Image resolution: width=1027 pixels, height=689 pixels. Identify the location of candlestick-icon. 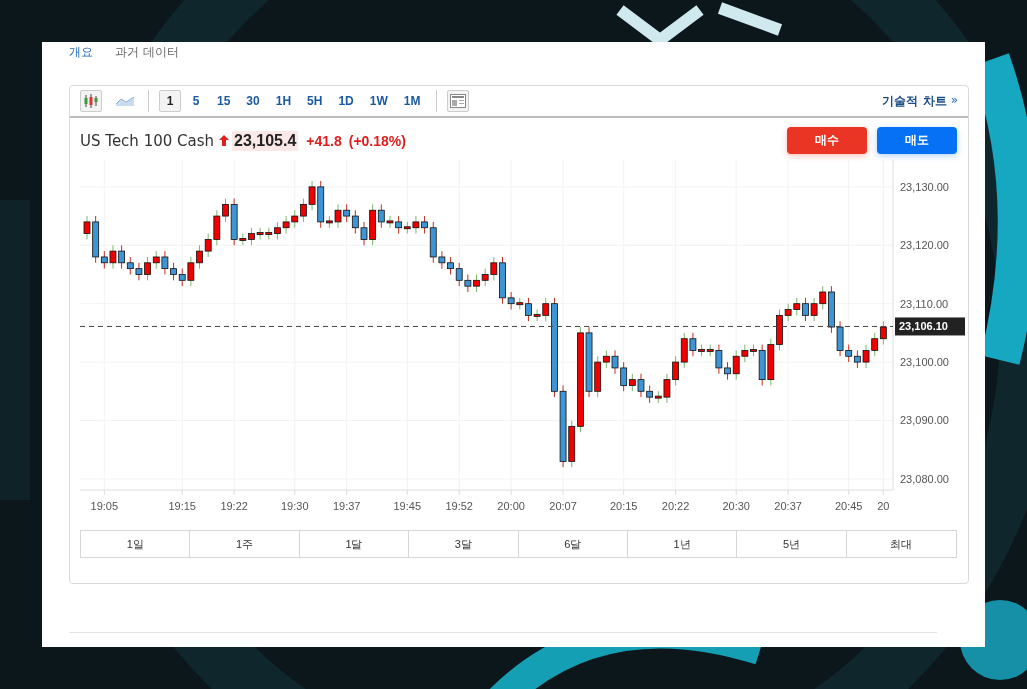
(91, 101).